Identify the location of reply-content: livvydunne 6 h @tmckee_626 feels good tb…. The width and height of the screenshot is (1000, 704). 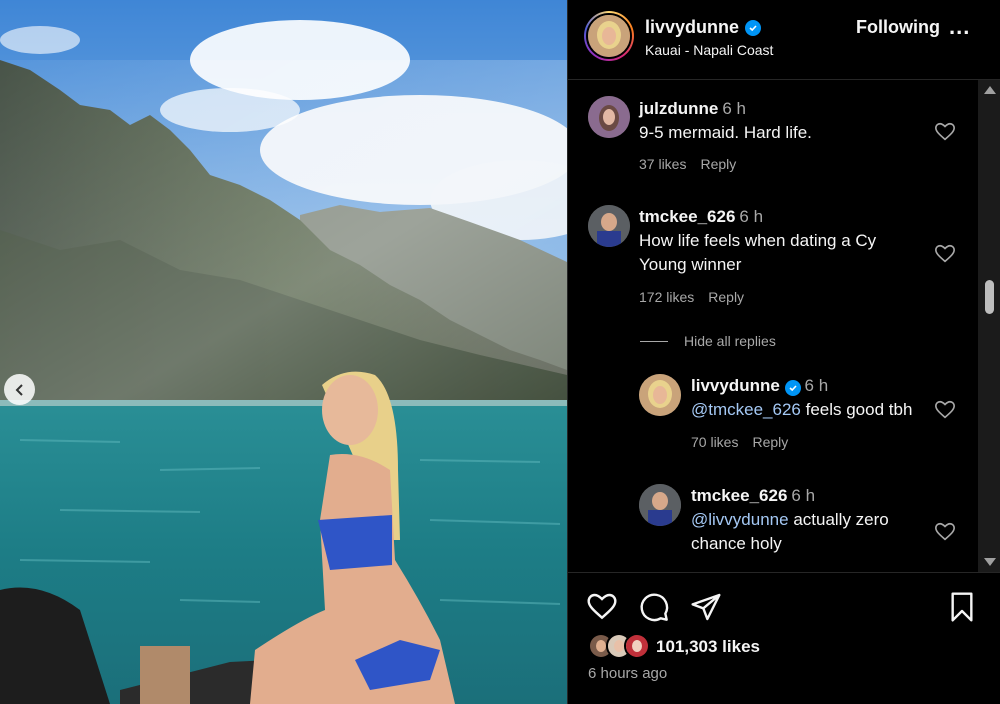
(801, 398).